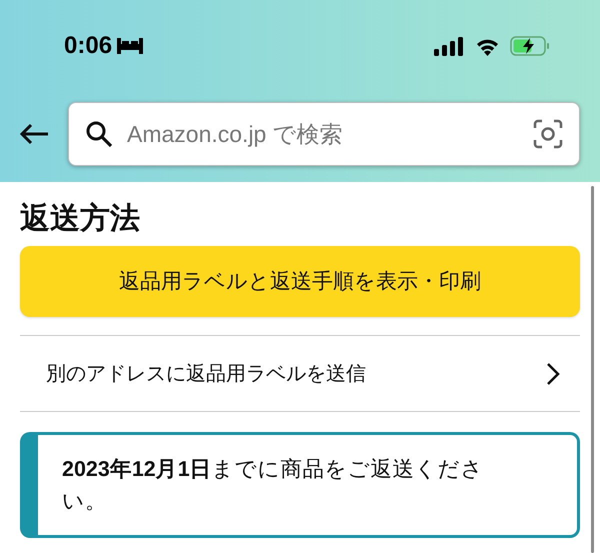 This screenshot has height=553, width=600. Describe the element at coordinates (300, 281) in the screenshot. I see `print-label-button: 返品用ラベルと返送手順を表示・印刷` at that location.